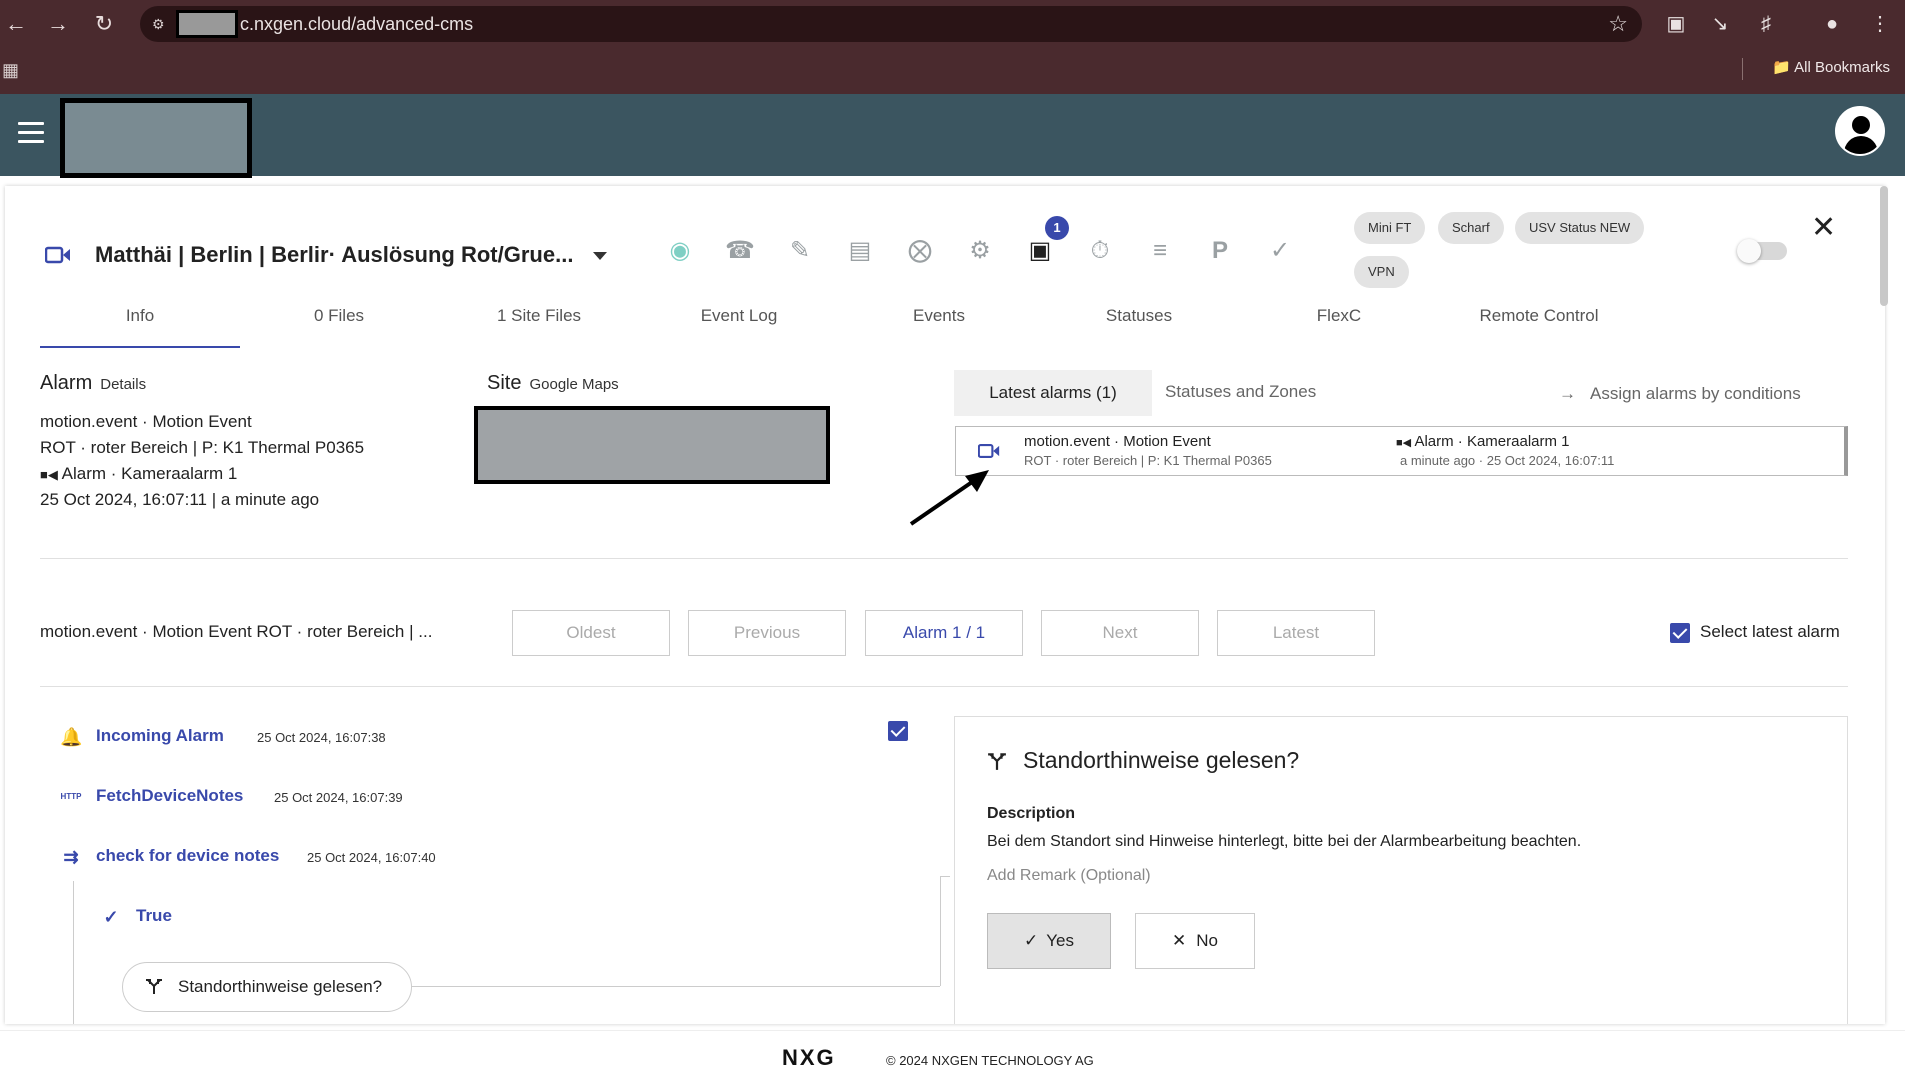 The image size is (1905, 1072). What do you see at coordinates (71, 796) in the screenshot?
I see `http-icon: HTTP` at bounding box center [71, 796].